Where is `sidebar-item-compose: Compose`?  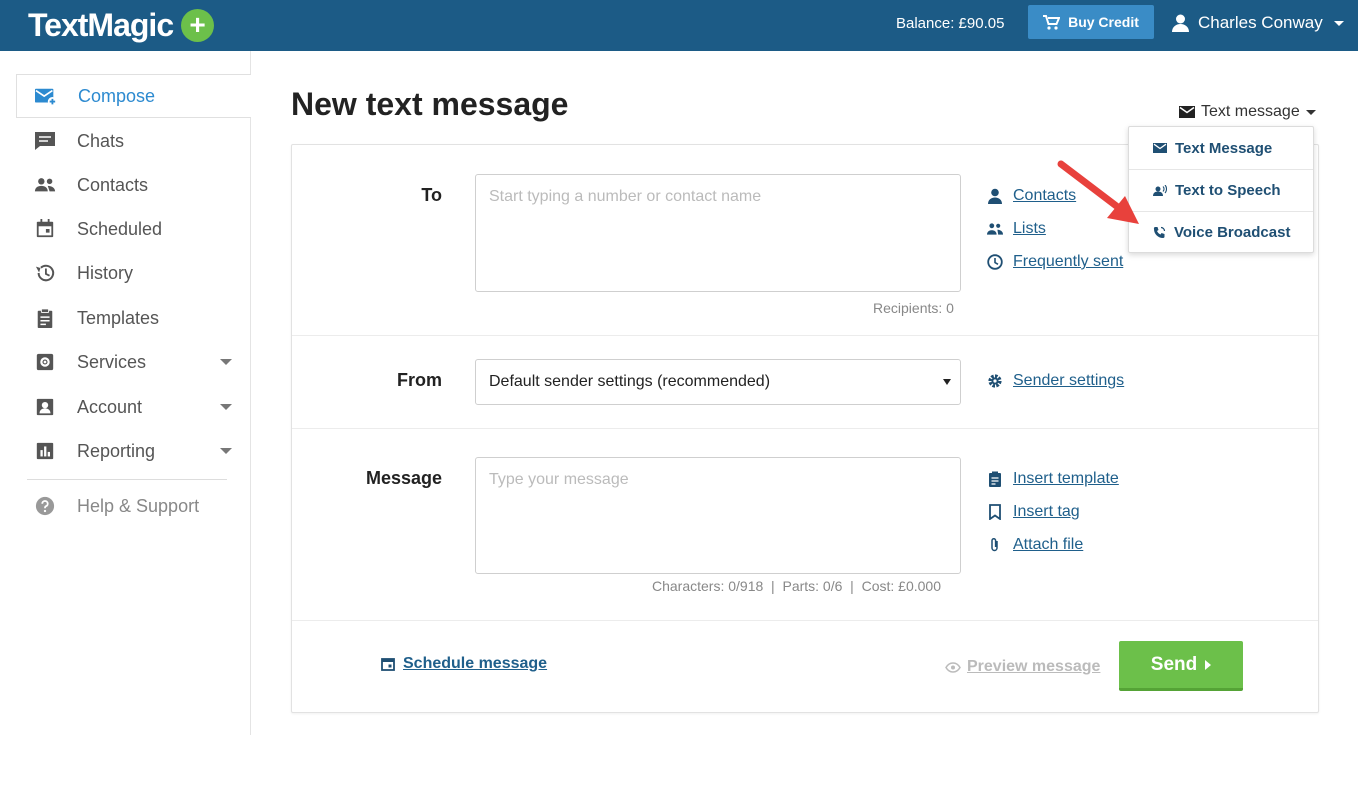
sidebar-item-compose: Compose is located at coordinates (133, 96).